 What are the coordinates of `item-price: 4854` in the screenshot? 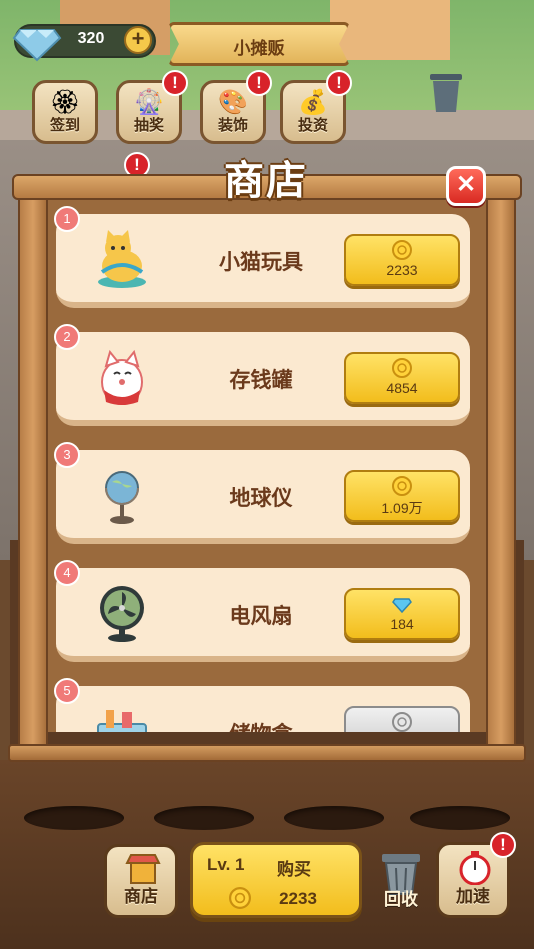 It's located at (402, 388).